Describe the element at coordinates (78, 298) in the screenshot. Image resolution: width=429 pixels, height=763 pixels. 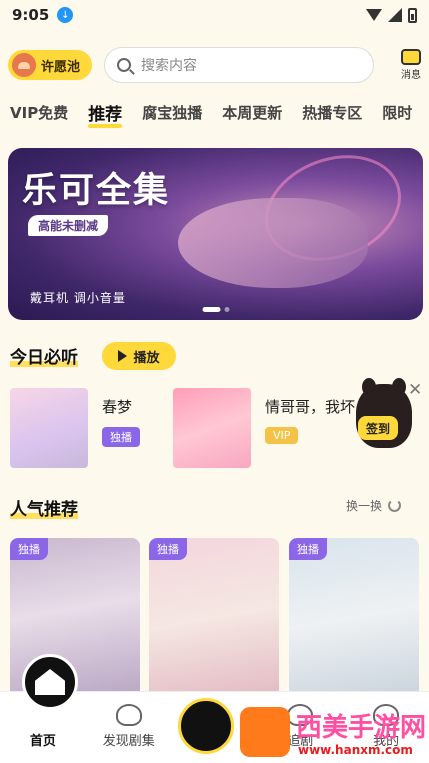
I see `banner-subtitle: 戴耳机 调小音量` at that location.